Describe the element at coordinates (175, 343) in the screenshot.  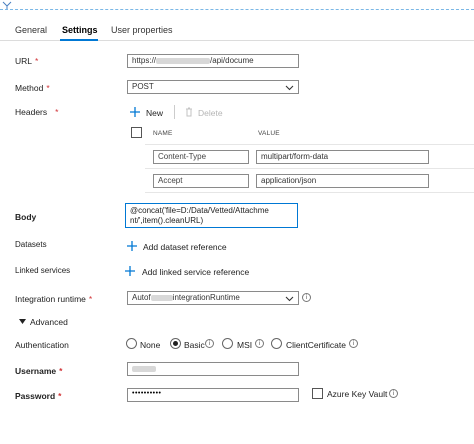
I see `auth-option-basic-radio` at that location.